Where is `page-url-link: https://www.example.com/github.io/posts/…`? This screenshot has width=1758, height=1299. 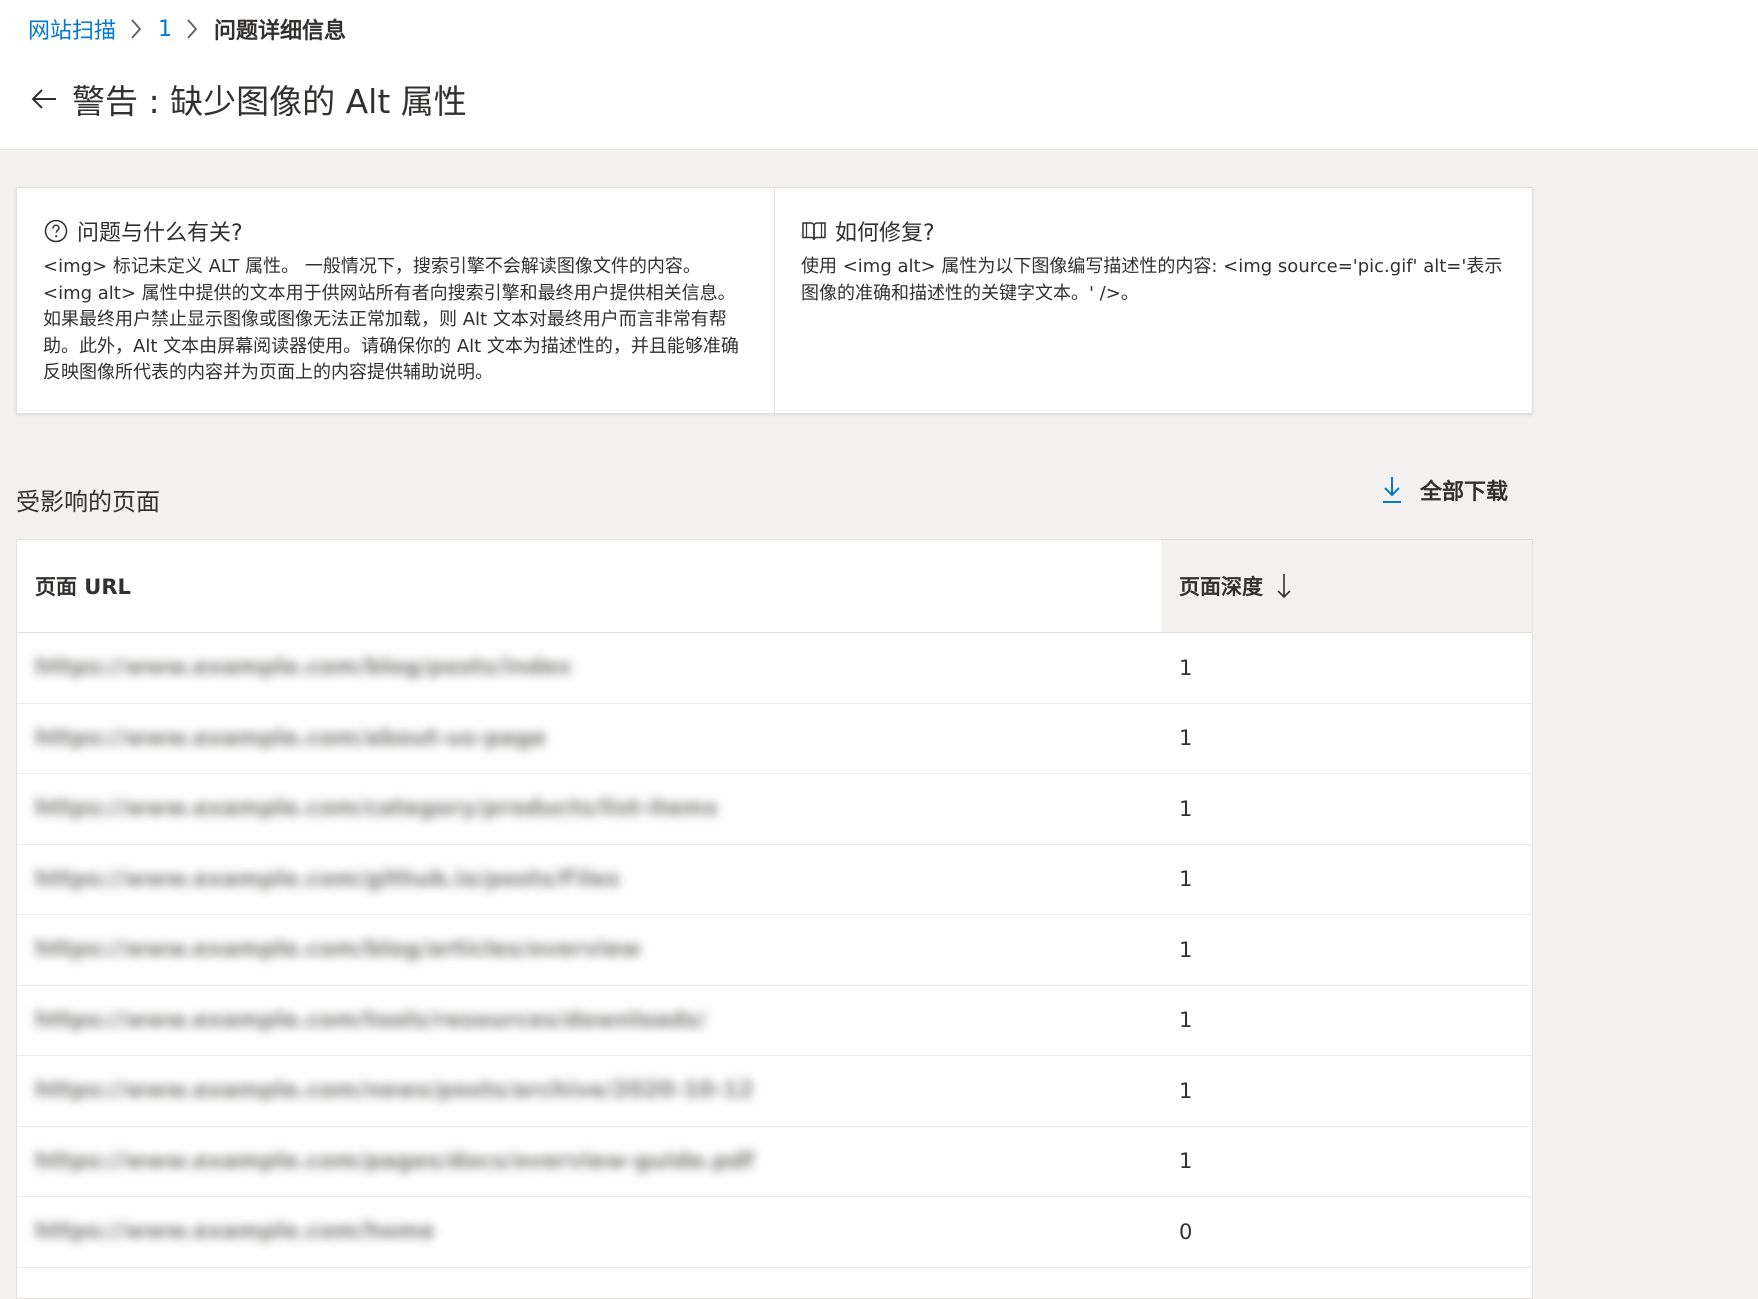
page-url-link: https://www.example.com/github.io/posts/… is located at coordinates (327, 879).